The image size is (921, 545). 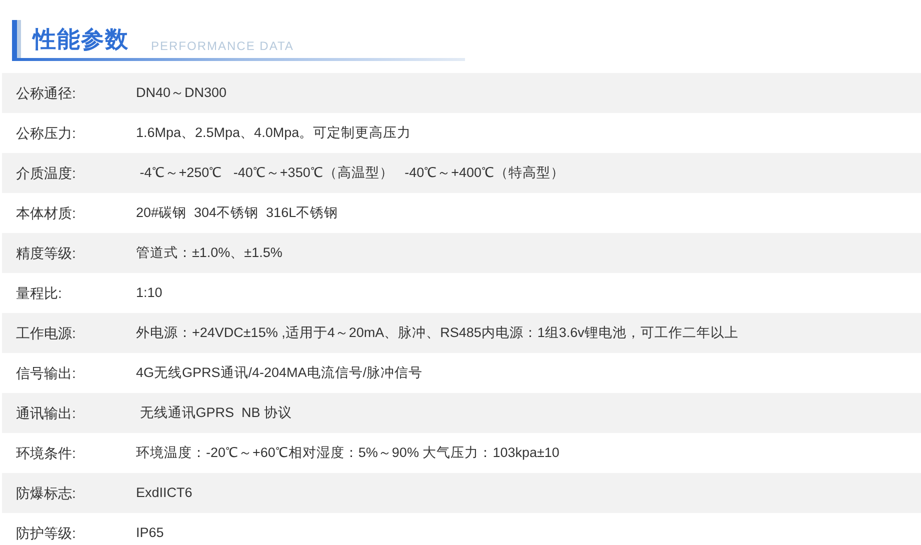 I want to click on section-subtitle: PERFORMANCE DATA, so click(x=222, y=46).